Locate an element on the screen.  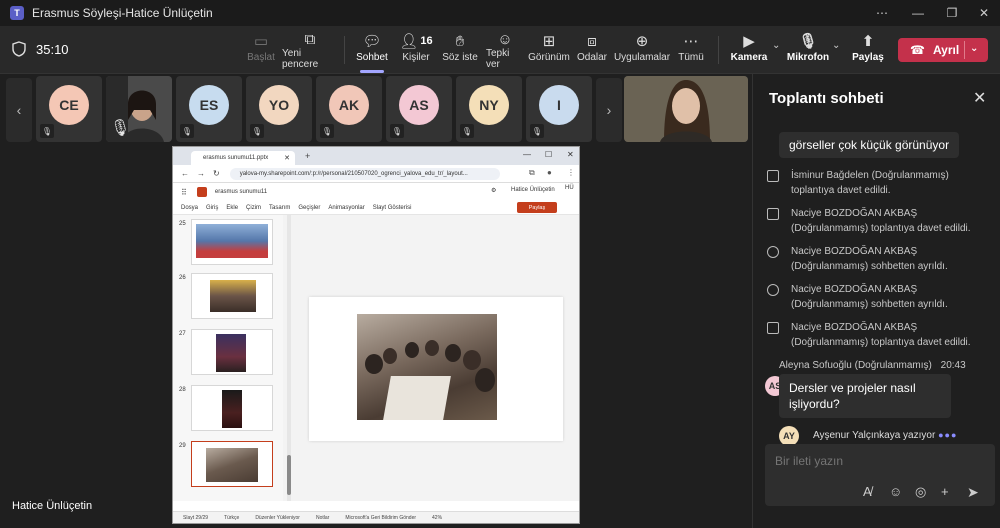
title-bar: T Erasmus Söyleşi-Hatice Ünlüçetin is located at coordinates (500, 13).